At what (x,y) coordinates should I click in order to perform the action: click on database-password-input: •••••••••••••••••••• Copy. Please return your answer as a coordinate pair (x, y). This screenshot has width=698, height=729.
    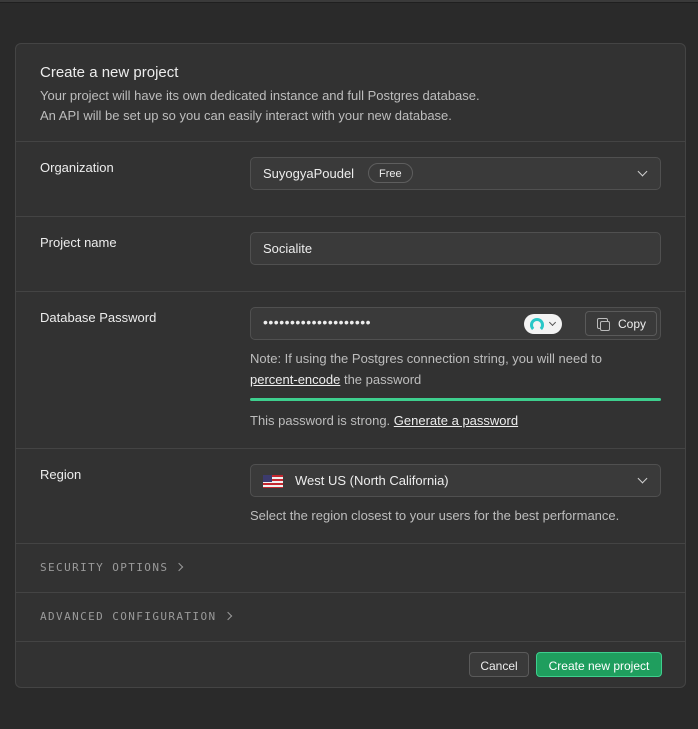
    Looking at the image, I should click on (455, 323).